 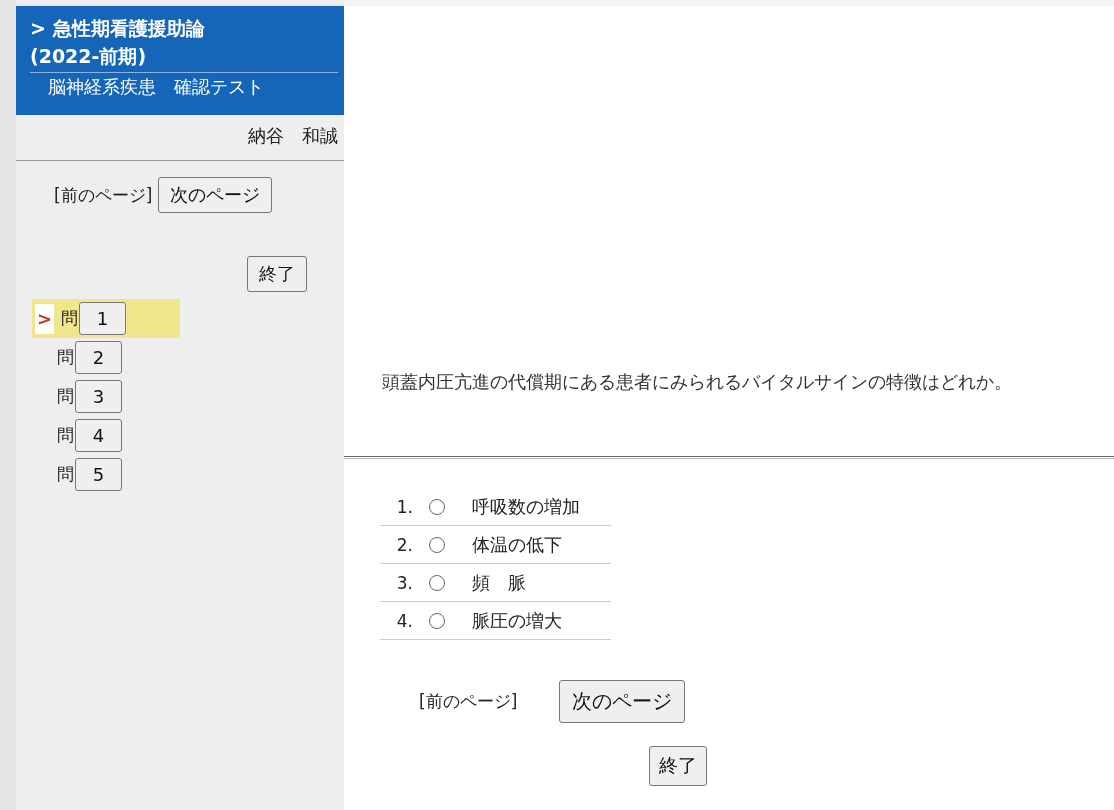 I want to click on choice-number: 2., so click(x=404, y=544).